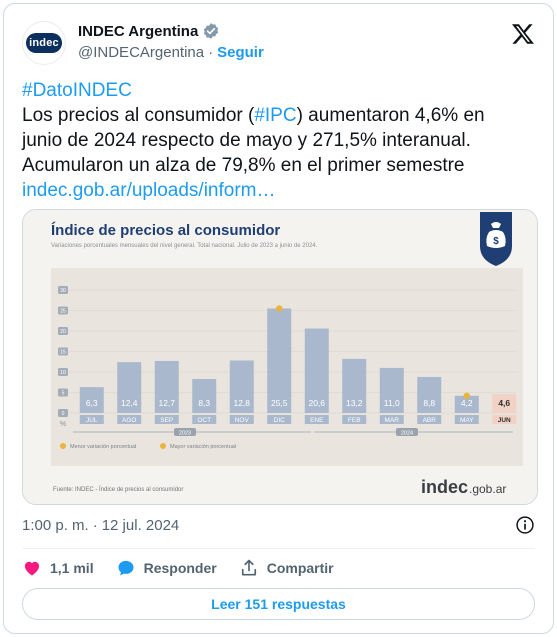 Image resolution: width=557 pixels, height=637 pixels. Describe the element at coordinates (180, 568) in the screenshot. I see `reply-label: Responder` at that location.